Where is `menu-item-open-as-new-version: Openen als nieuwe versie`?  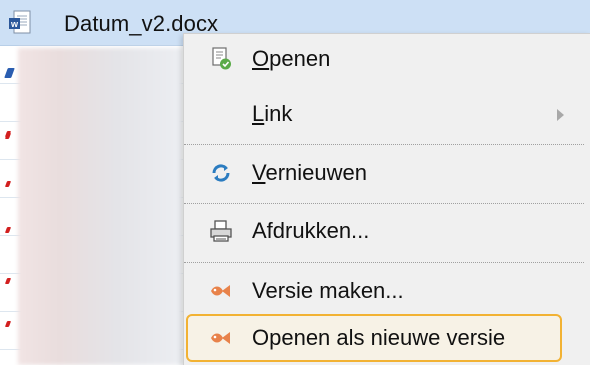
menu-item-open-as-new-version: Openen als nieuwe versie is located at coordinates (384, 338).